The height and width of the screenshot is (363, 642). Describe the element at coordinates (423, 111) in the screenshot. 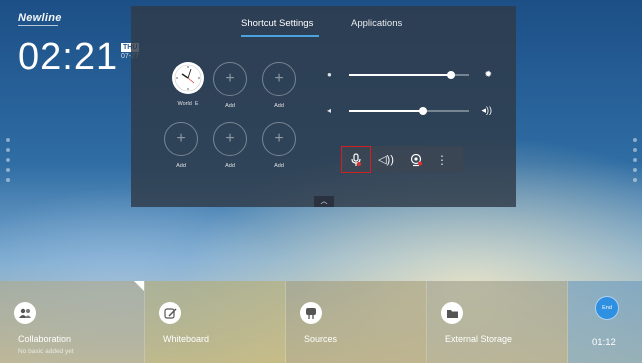

I see `volume-knob` at that location.